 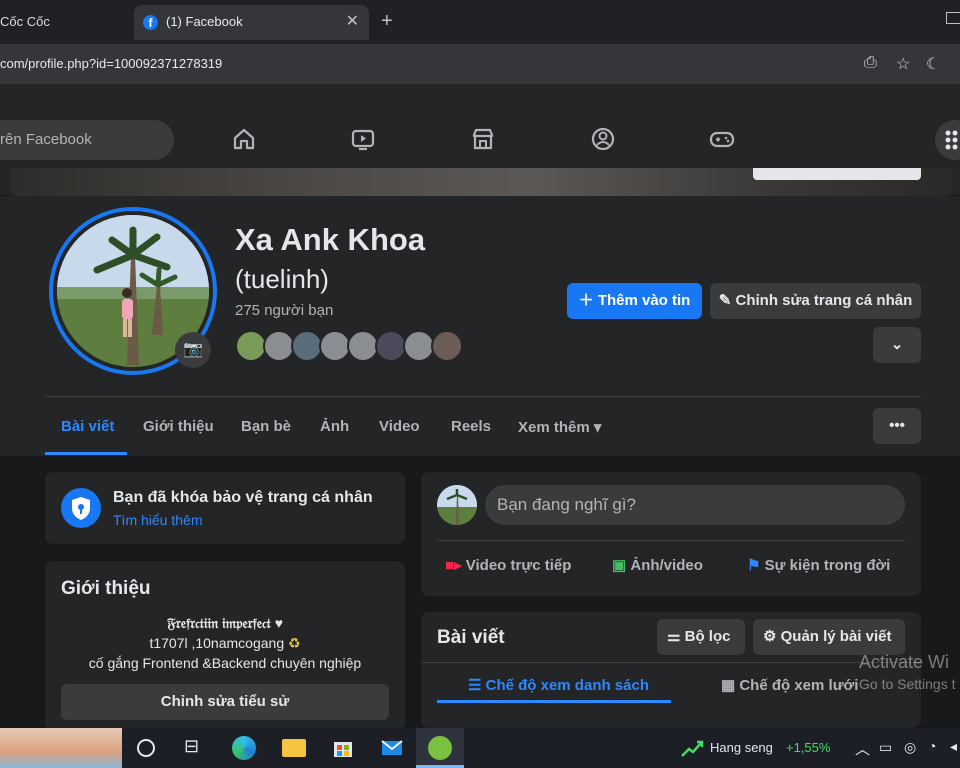 What do you see at coordinates (829, 637) in the screenshot?
I see `manage-posts-button: ⚙ Quản lý bài viết` at bounding box center [829, 637].